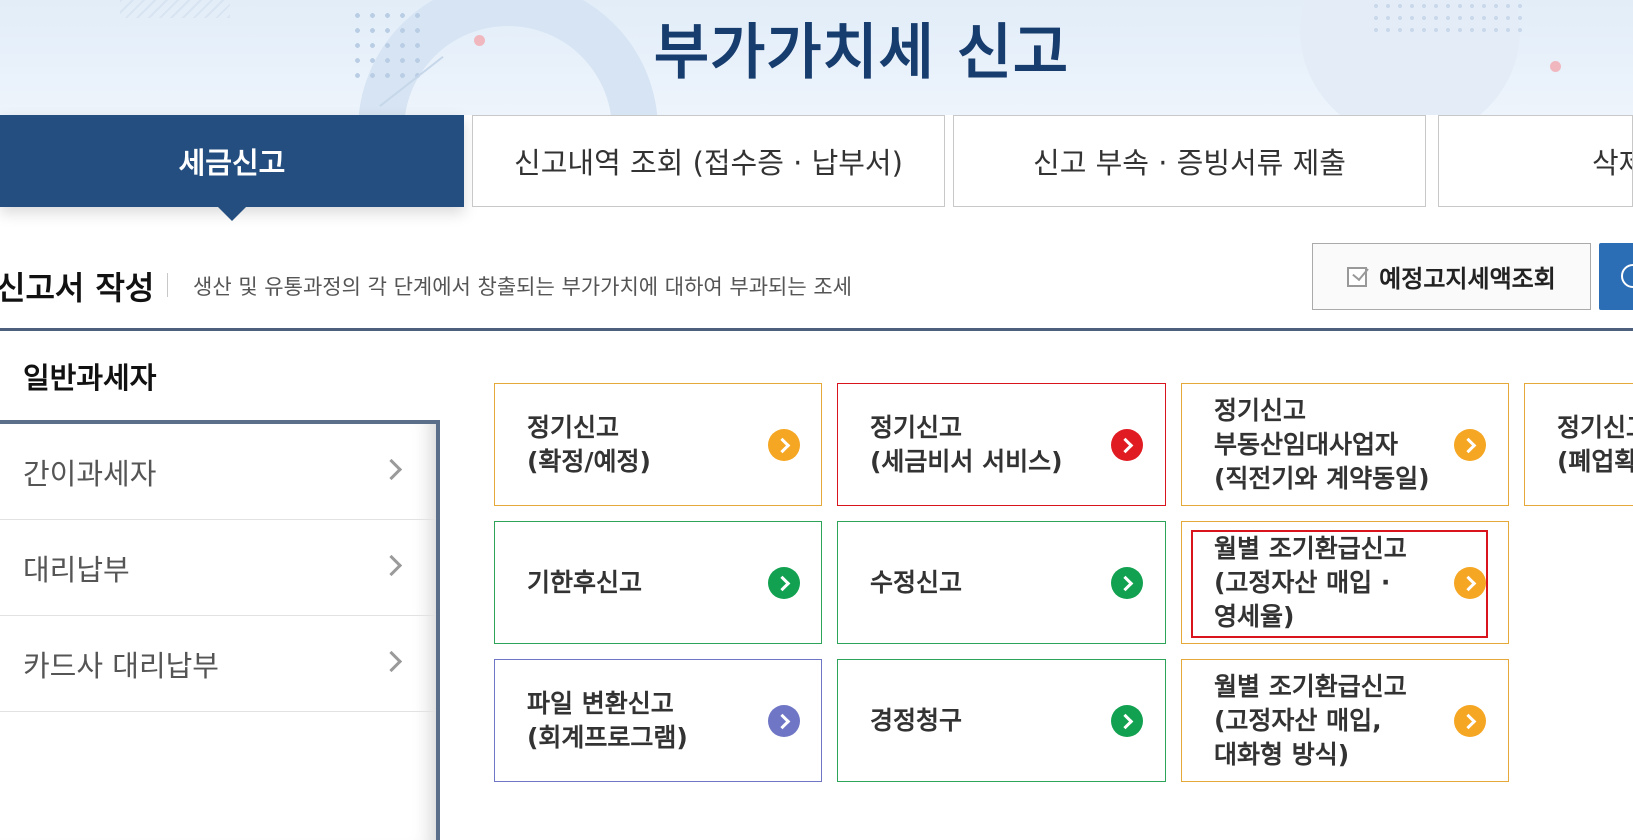  What do you see at coordinates (1310, 582) in the screenshot?
I see `card-label: 월별 조기환급신고 (고정자산 매입 · 영세율)` at bounding box center [1310, 582].